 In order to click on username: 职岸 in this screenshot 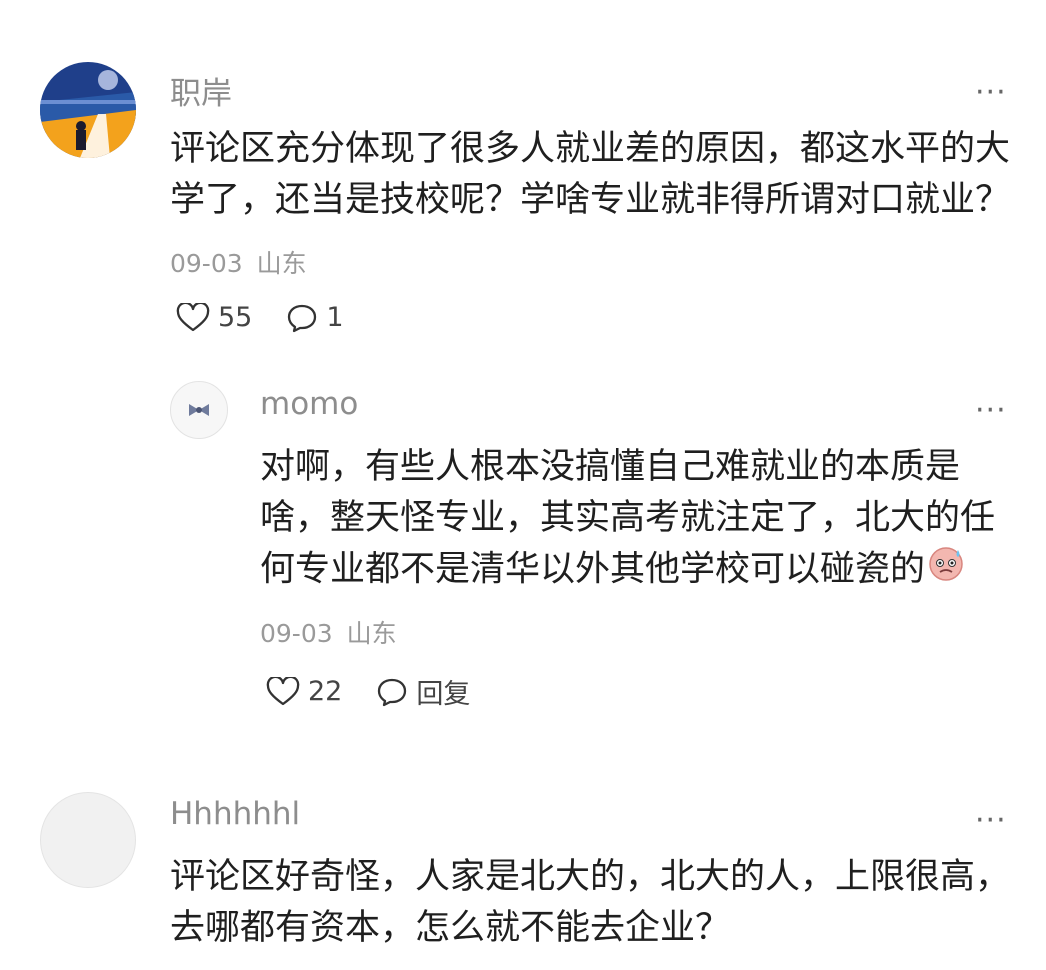, I will do `click(201, 90)`.